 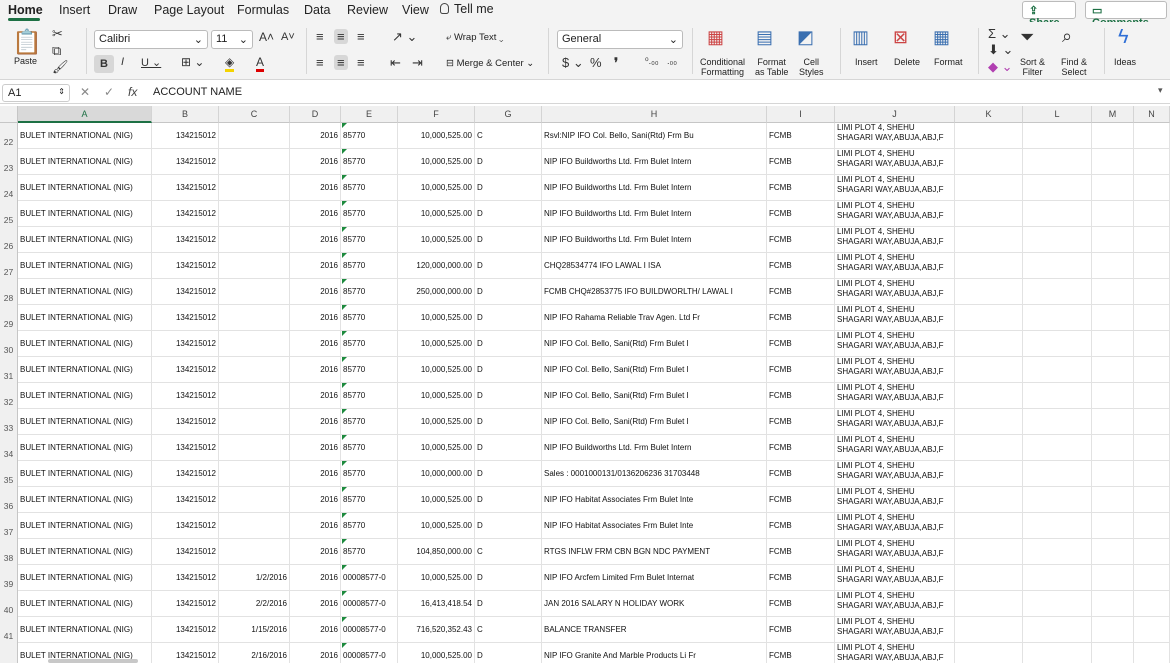 I want to click on row-header: 41, so click(x=9, y=630).